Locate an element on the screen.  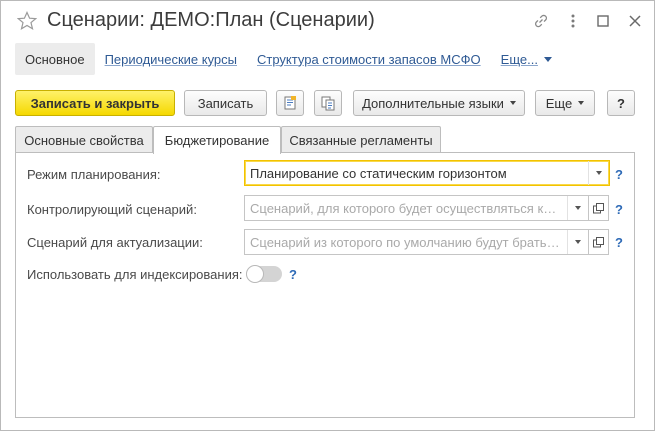
use-for-indexing-toggle is located at coordinates (264, 274).